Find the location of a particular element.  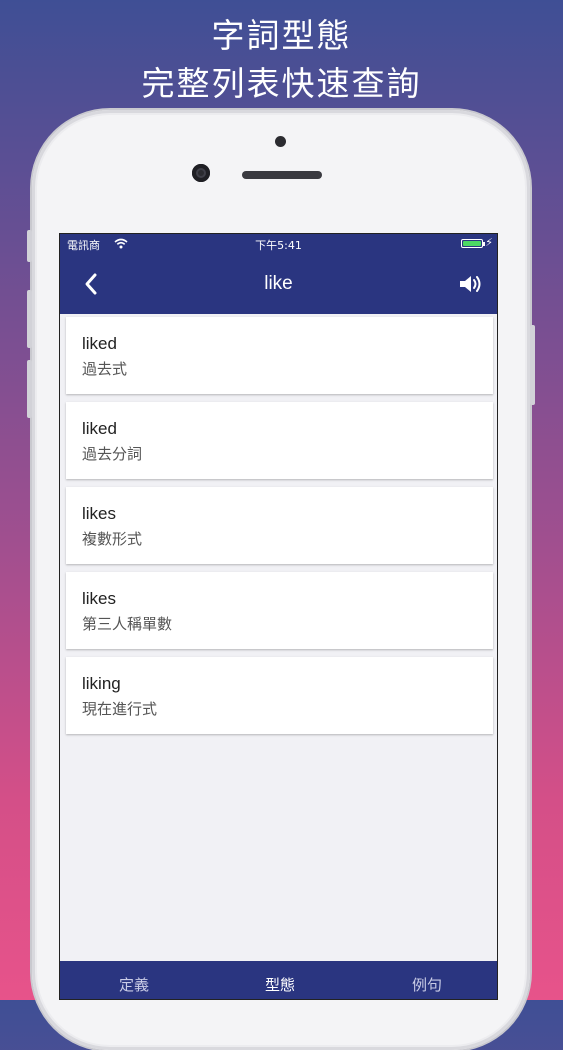

nav-bar: like is located at coordinates (278, 284).